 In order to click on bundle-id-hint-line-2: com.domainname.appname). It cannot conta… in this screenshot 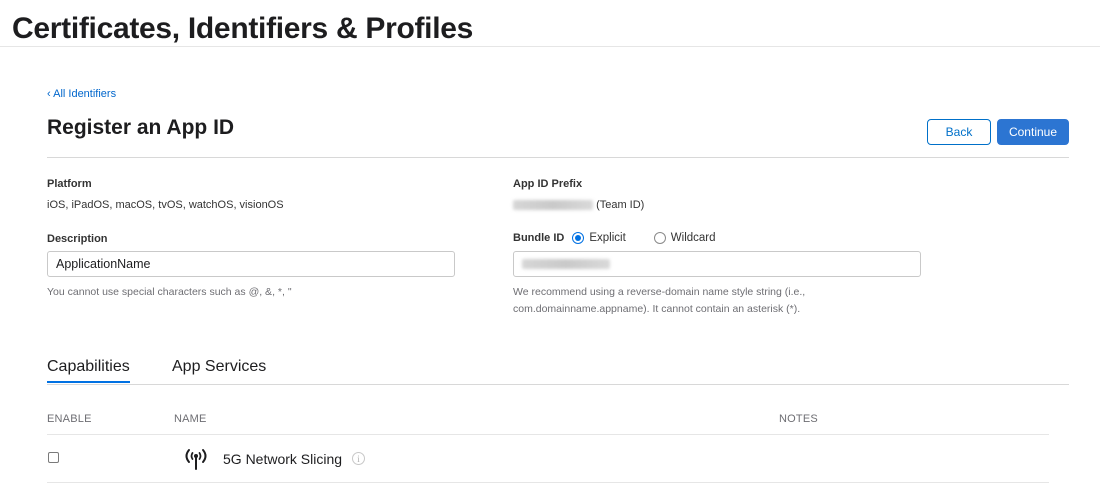, I will do `click(657, 309)`.